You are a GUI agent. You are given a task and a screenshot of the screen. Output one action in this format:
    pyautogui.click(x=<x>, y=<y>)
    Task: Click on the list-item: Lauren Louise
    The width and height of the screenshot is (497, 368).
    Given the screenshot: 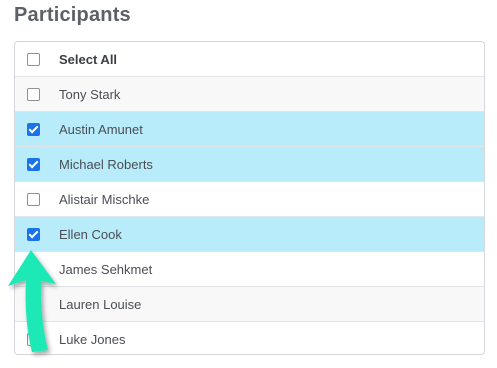 What is the action you would take?
    pyautogui.click(x=249, y=304)
    